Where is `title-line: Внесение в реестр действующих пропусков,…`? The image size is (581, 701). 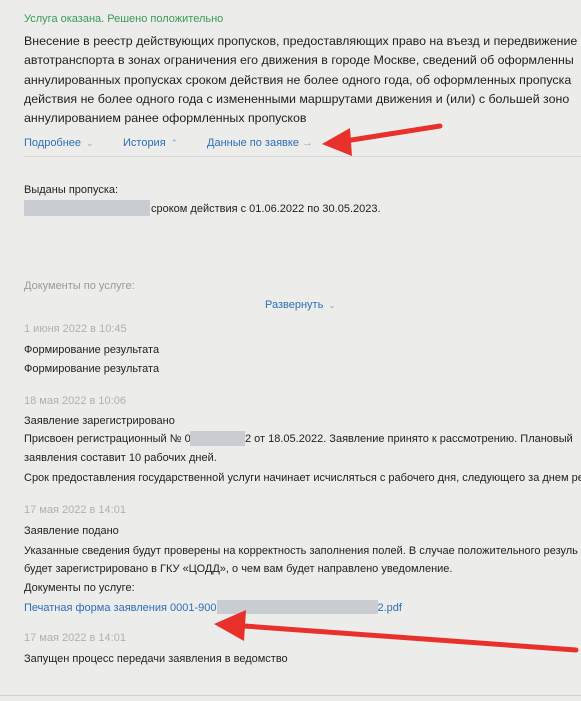
title-line: Внесение в реестр действующих пропусков,… is located at coordinates (301, 41).